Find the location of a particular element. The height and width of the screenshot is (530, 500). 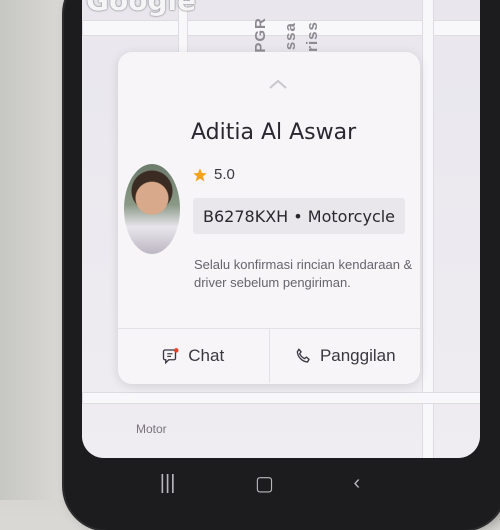

chat-icon is located at coordinates (171, 356).